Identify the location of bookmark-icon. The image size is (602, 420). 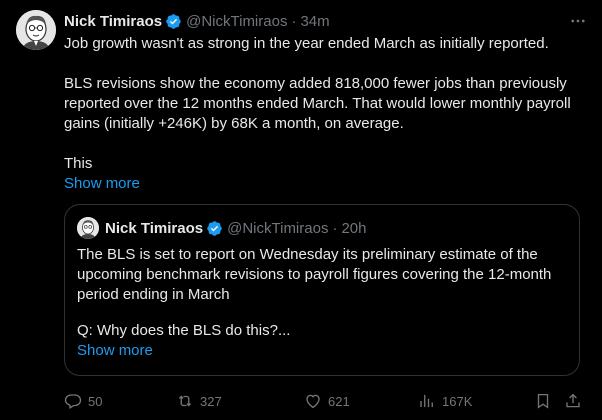
(543, 401).